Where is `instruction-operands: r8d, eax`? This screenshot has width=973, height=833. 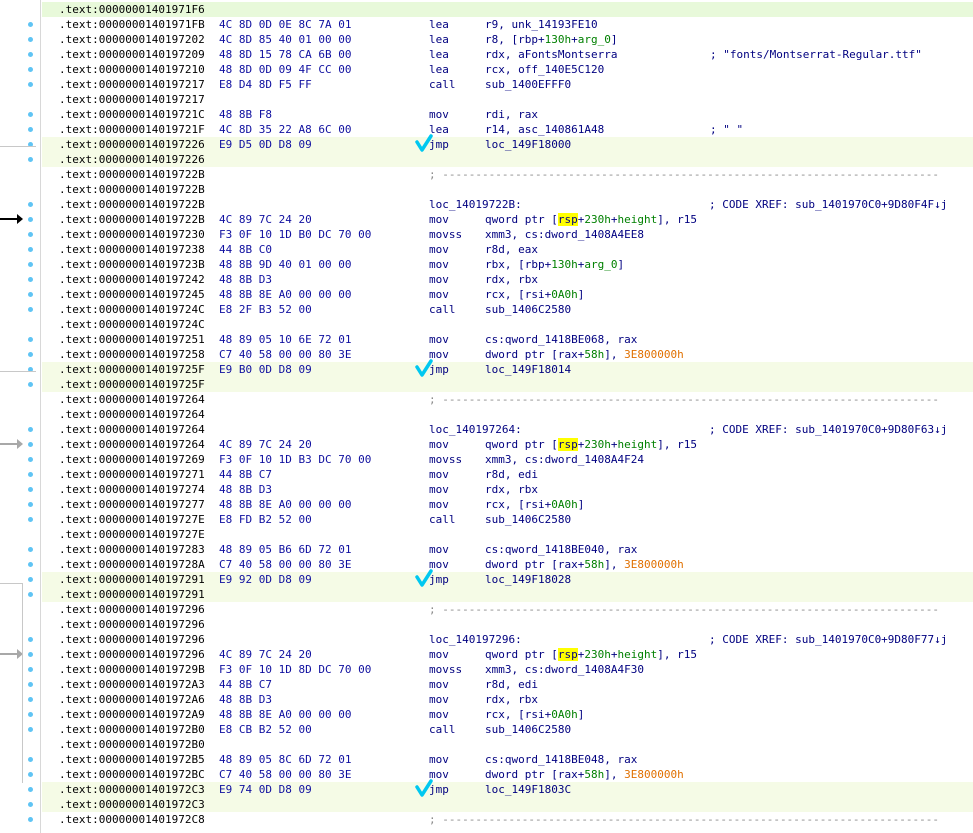
instruction-operands: r8d, eax is located at coordinates (511, 249).